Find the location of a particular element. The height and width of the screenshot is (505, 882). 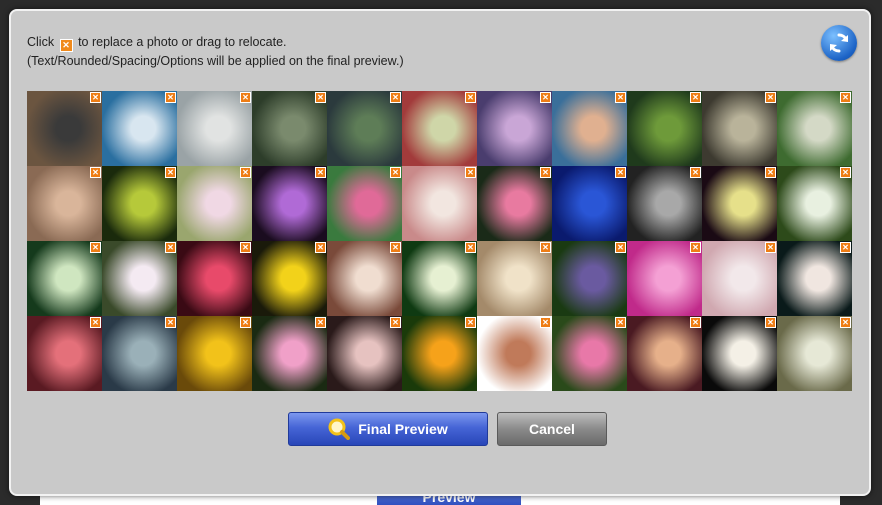

refresh-button is located at coordinates (839, 43).